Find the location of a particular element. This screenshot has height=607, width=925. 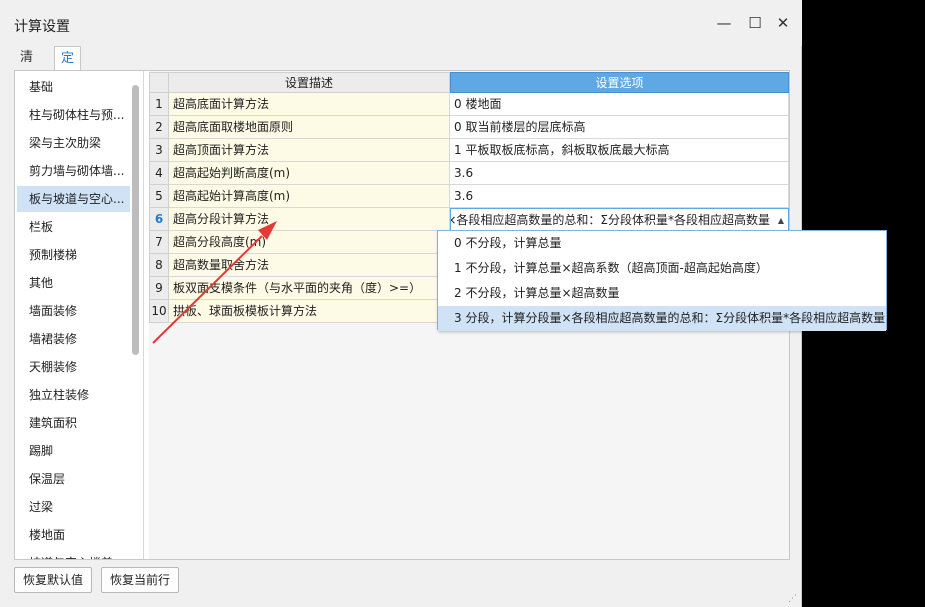

category-item: 建筑面积 is located at coordinates (73, 423).